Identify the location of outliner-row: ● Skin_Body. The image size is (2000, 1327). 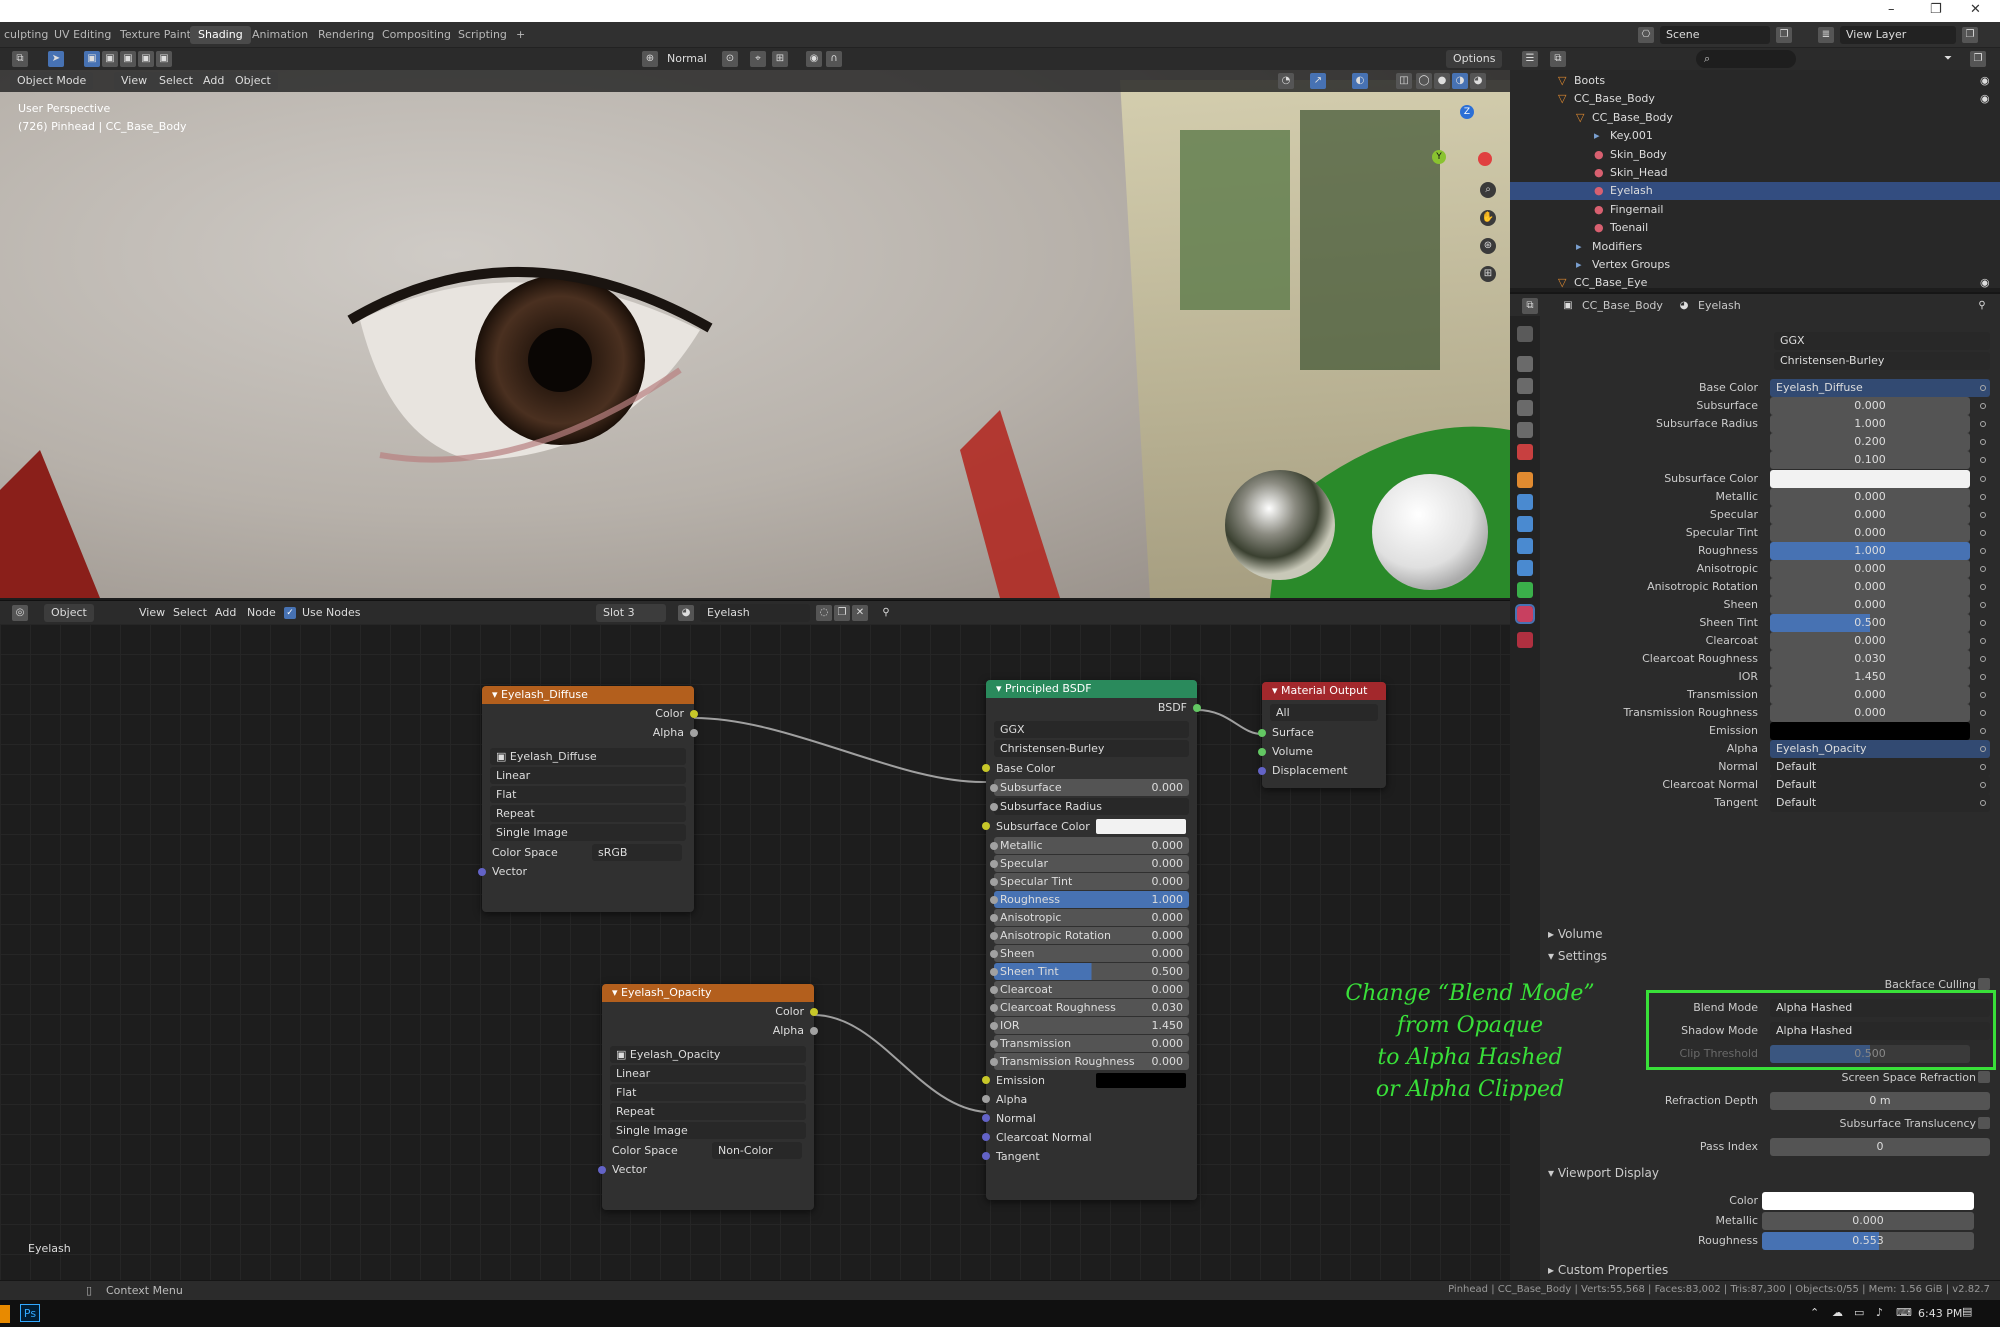
(1755, 155).